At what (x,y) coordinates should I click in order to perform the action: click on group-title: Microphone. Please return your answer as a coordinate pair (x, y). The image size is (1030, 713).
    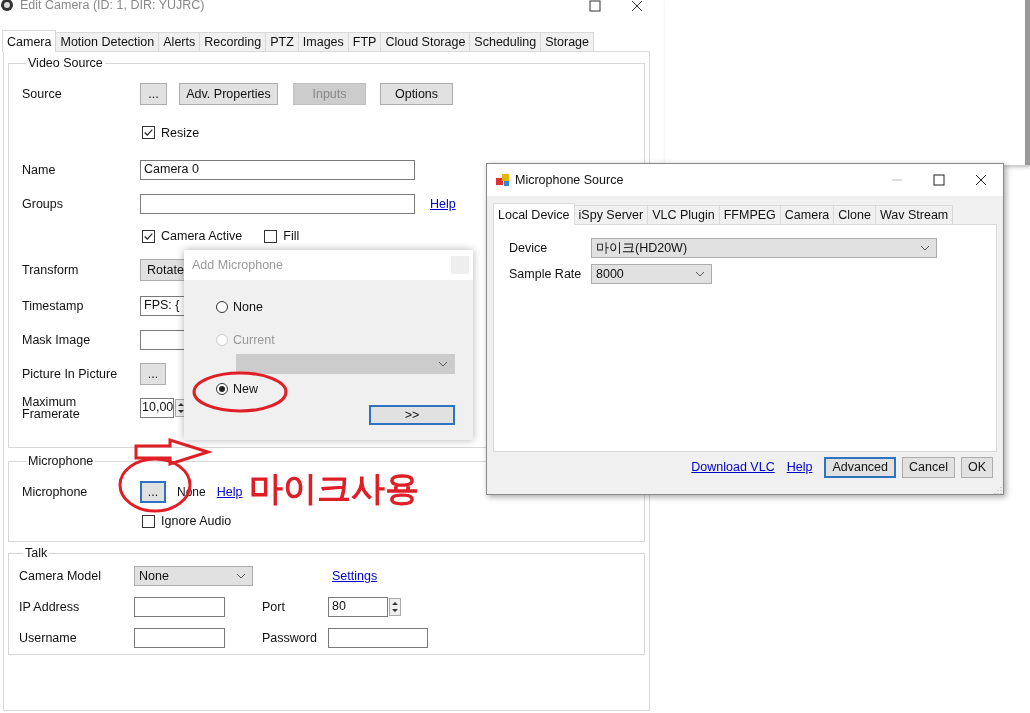
    Looking at the image, I should click on (61, 461).